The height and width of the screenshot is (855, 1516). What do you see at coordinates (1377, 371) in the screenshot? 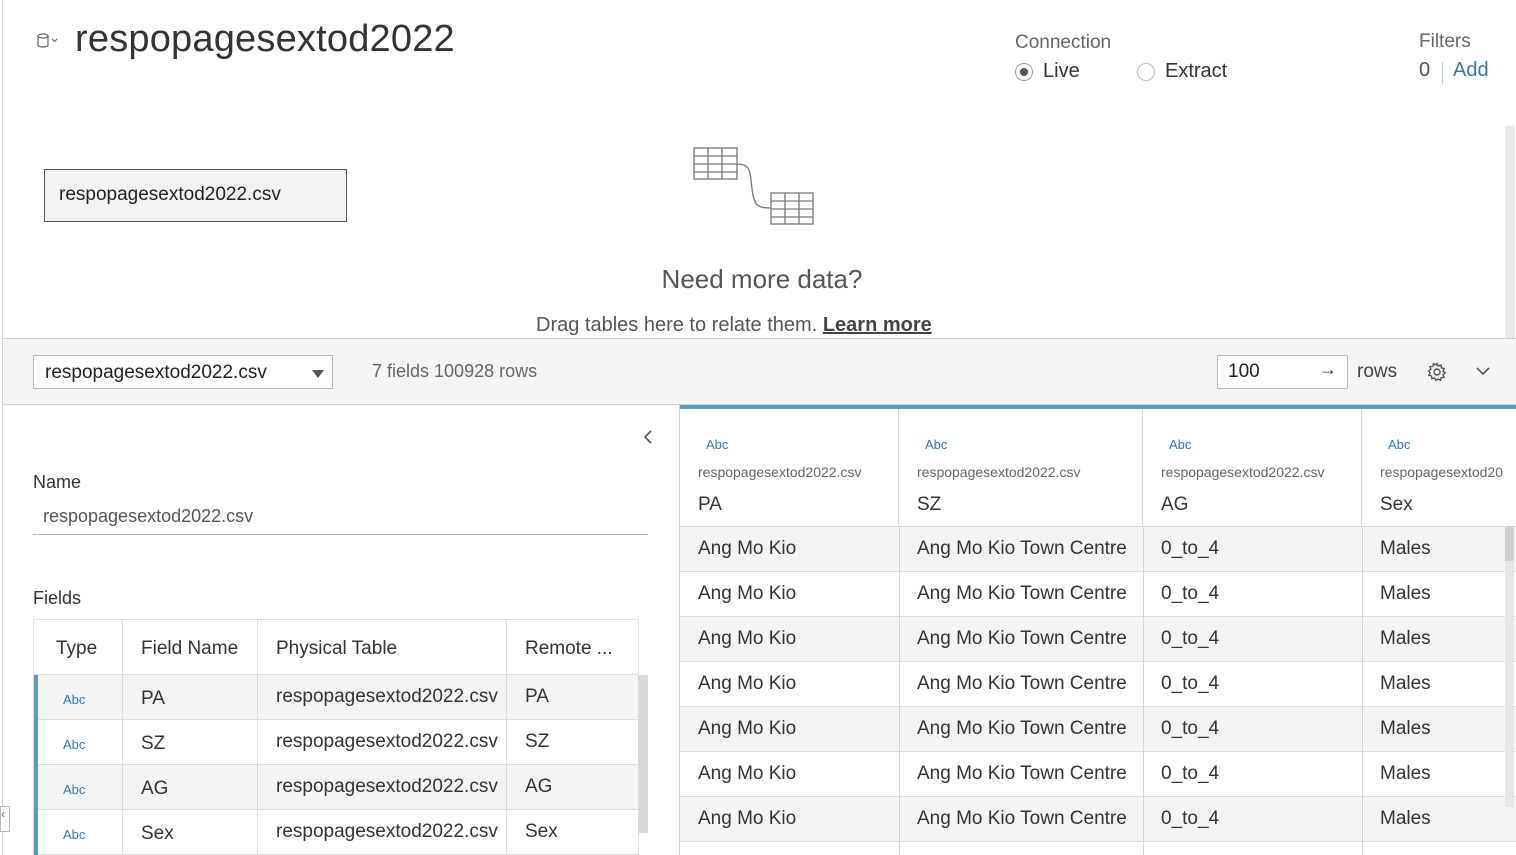
I see `rows-label: rows` at bounding box center [1377, 371].